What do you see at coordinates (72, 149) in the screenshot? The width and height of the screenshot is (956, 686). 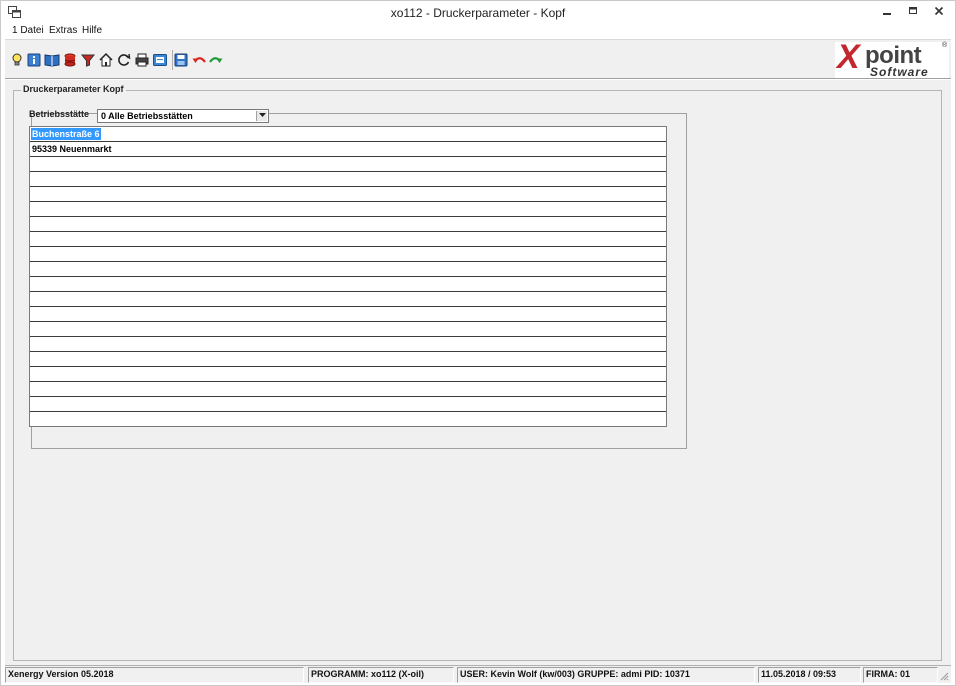 I see `row-text-cell: 95339 Neuenmarkt` at bounding box center [72, 149].